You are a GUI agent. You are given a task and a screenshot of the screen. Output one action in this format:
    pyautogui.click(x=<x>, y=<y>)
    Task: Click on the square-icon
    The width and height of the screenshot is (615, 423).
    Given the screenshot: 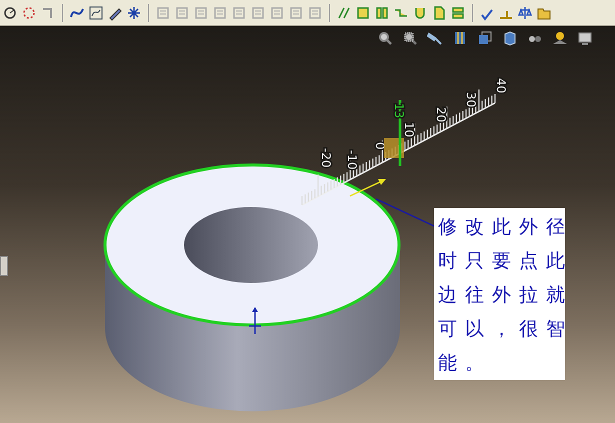 What is the action you would take?
    pyautogui.click(x=363, y=12)
    